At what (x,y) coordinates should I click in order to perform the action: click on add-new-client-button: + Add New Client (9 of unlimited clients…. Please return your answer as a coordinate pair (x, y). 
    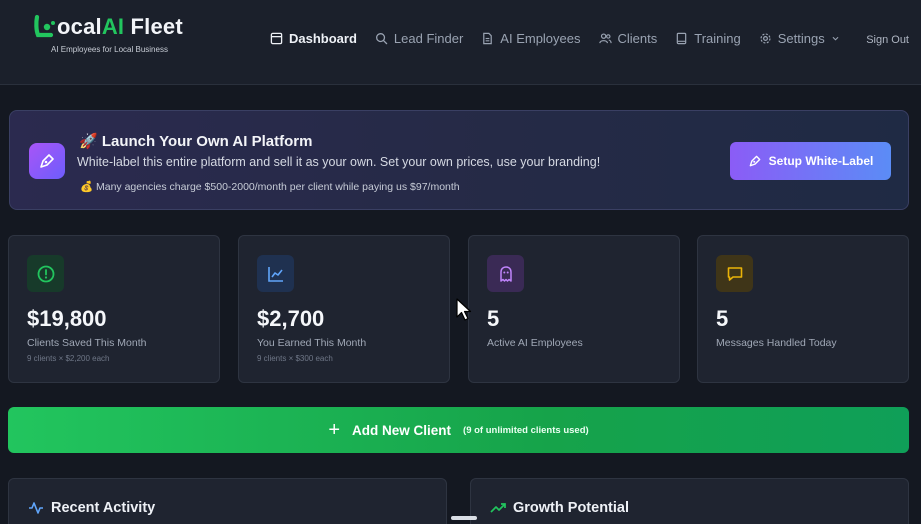
    Looking at the image, I should click on (458, 430).